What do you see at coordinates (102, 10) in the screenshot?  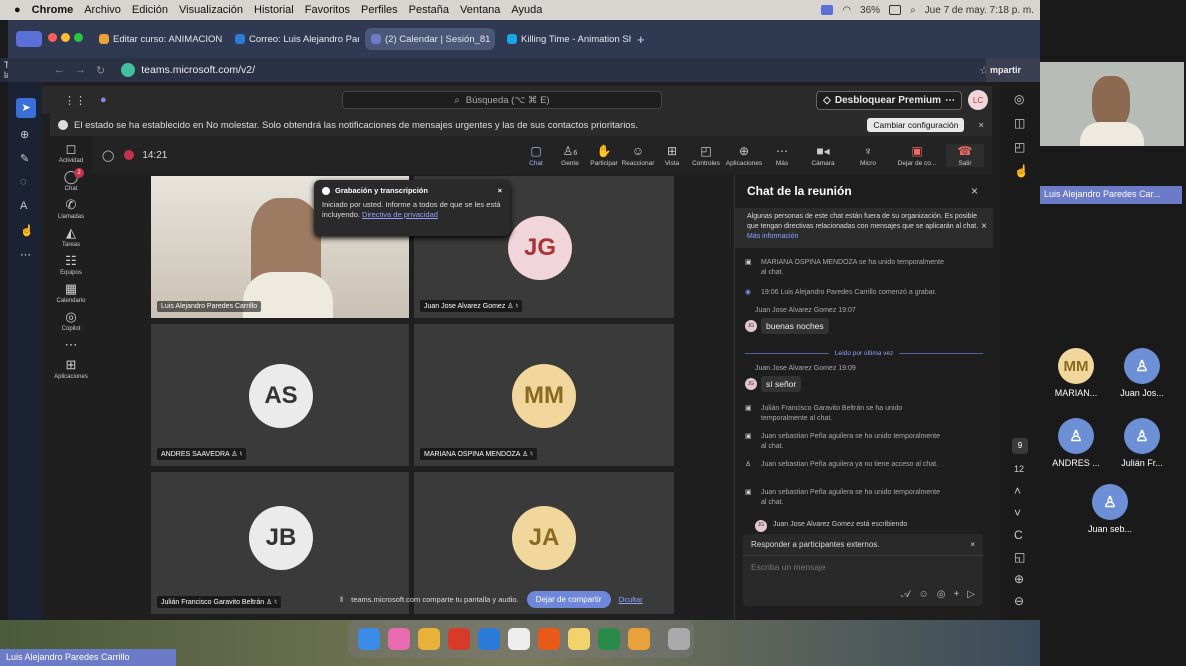 I see `menu-archivo: Archivo` at bounding box center [102, 10].